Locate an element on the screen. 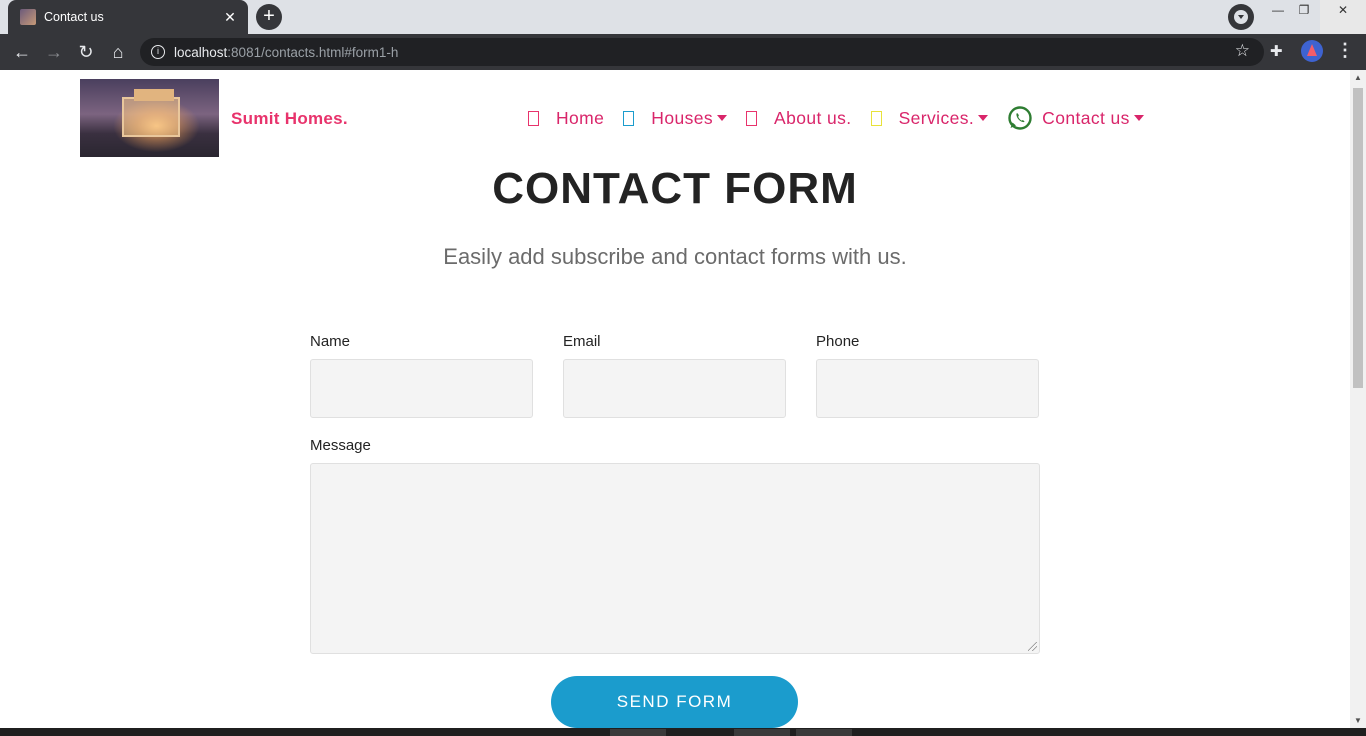 This screenshot has width=1366, height=736. home-icon: ⌂ is located at coordinates (118, 52).